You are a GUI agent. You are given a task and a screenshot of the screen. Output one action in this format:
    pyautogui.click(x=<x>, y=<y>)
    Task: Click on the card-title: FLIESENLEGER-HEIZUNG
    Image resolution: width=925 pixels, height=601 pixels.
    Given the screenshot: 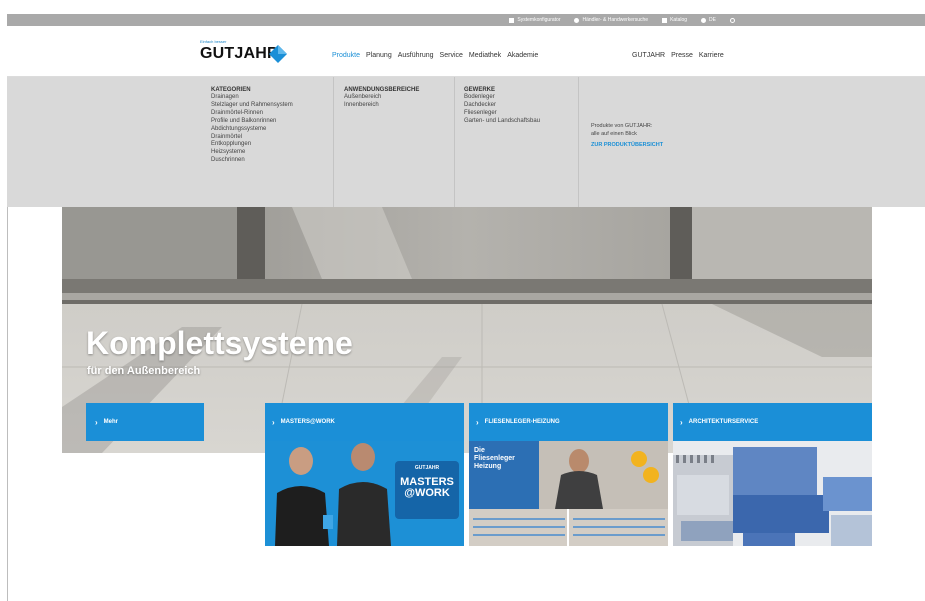 What is the action you would take?
    pyautogui.click(x=522, y=422)
    